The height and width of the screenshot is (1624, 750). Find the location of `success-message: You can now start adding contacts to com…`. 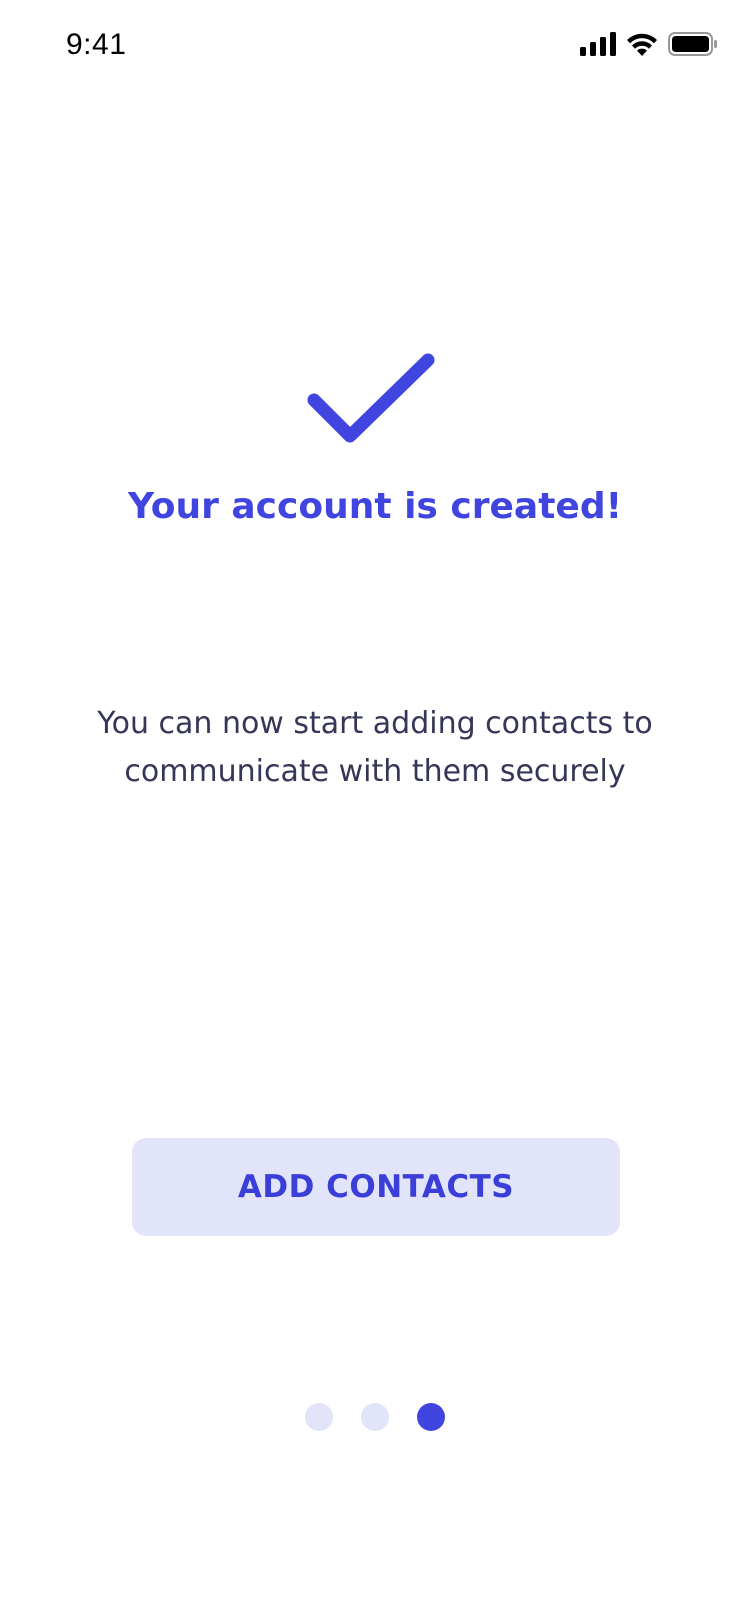

success-message: You can now start adding contacts to com… is located at coordinates (375, 747).